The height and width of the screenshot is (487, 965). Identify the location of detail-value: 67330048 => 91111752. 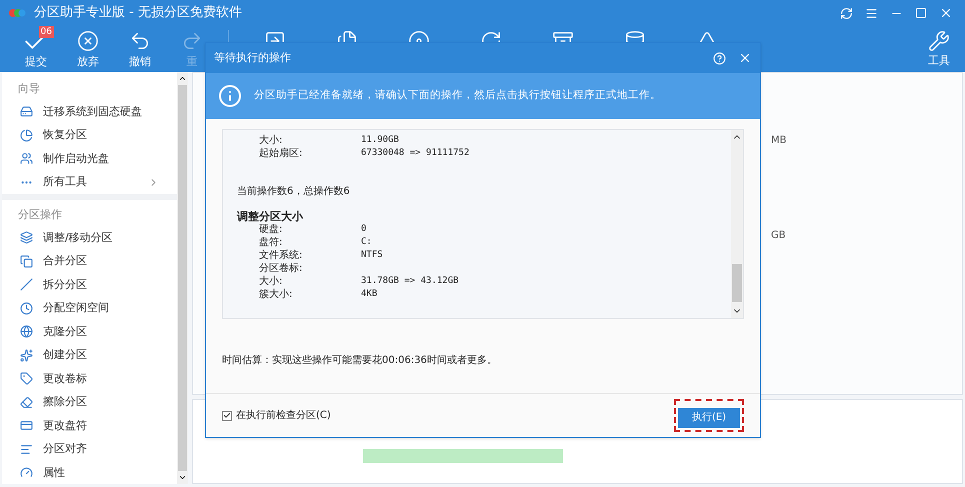
(415, 153).